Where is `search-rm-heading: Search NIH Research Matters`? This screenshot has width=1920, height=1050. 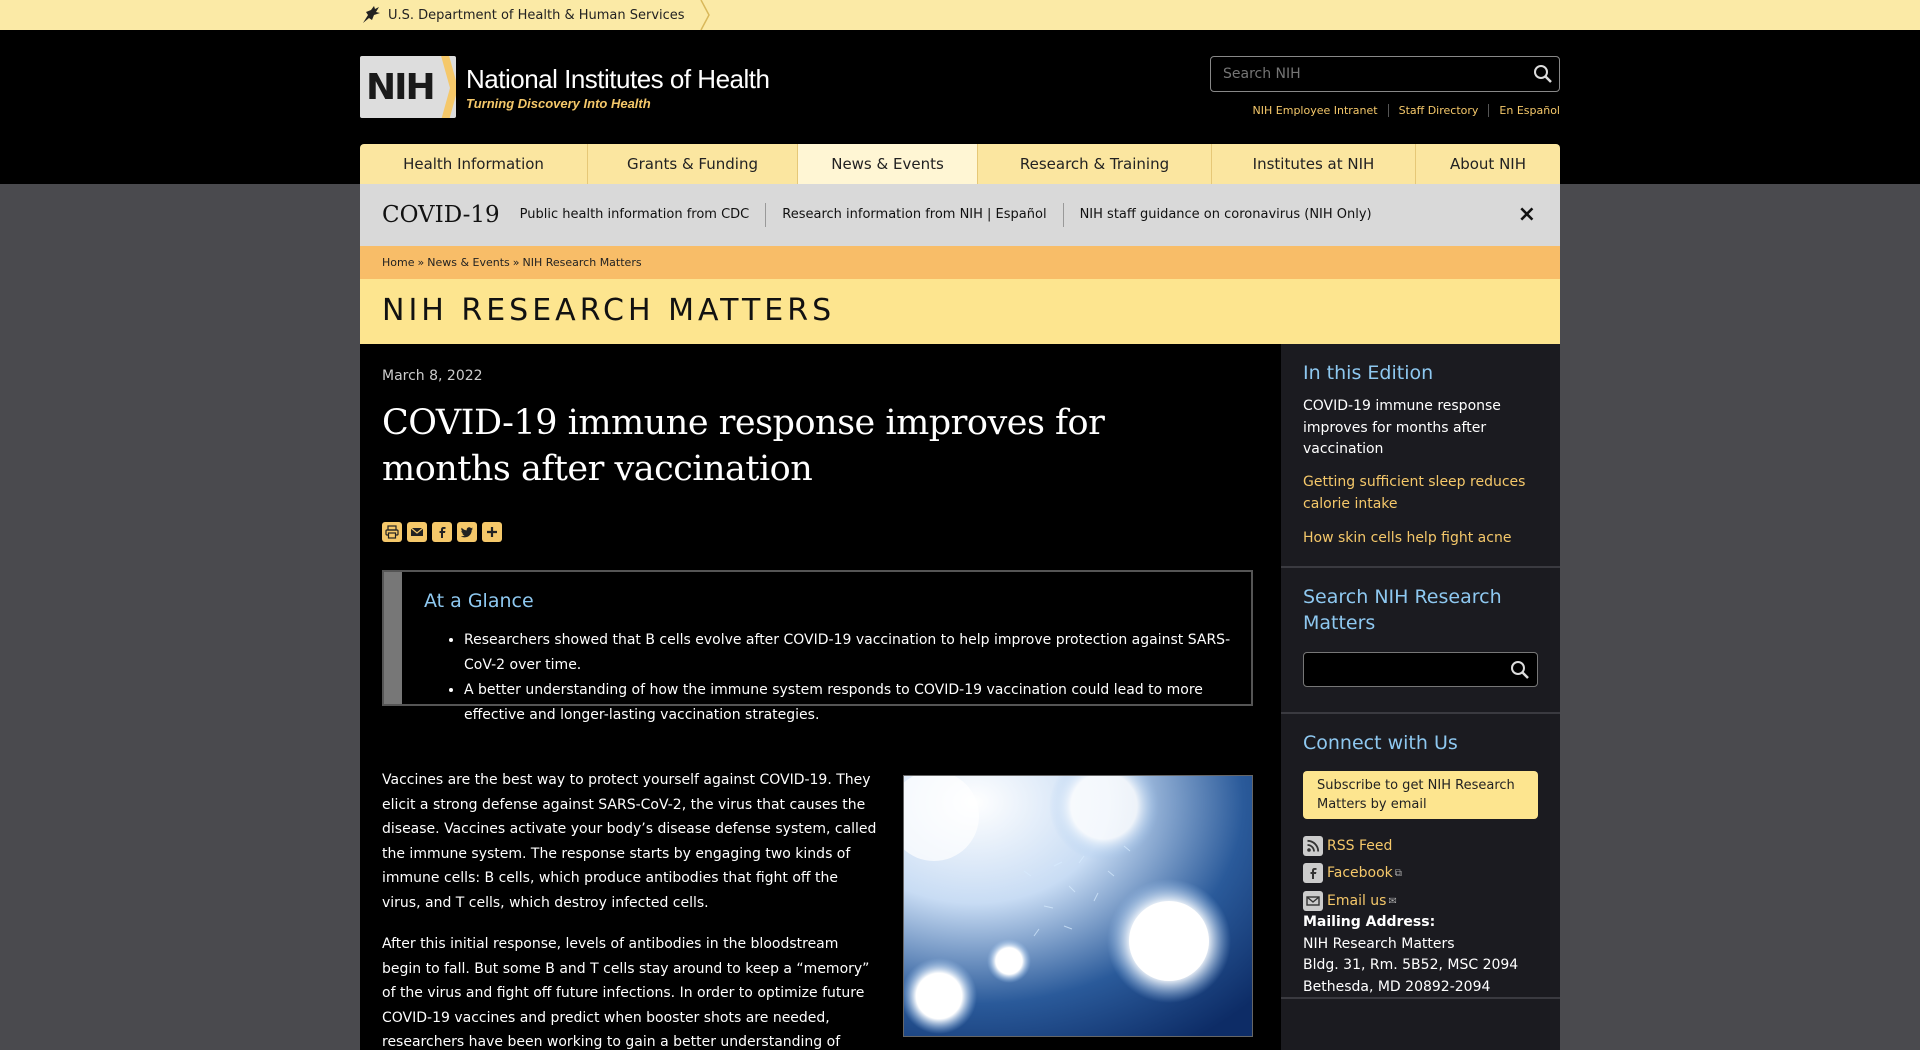 search-rm-heading: Search NIH Research Matters is located at coordinates (1402, 610).